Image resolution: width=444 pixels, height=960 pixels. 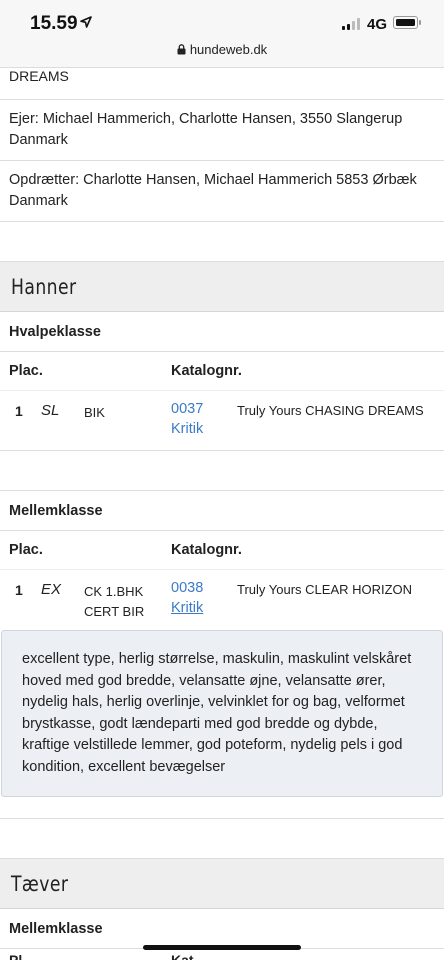 I want to click on network-label: 4G, so click(x=377, y=24).